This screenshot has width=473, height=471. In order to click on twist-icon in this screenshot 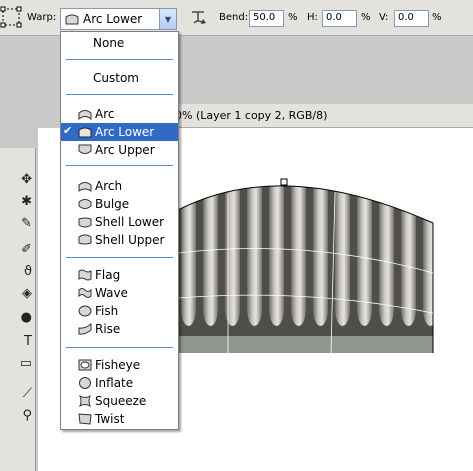, I will do `click(85, 419)`.